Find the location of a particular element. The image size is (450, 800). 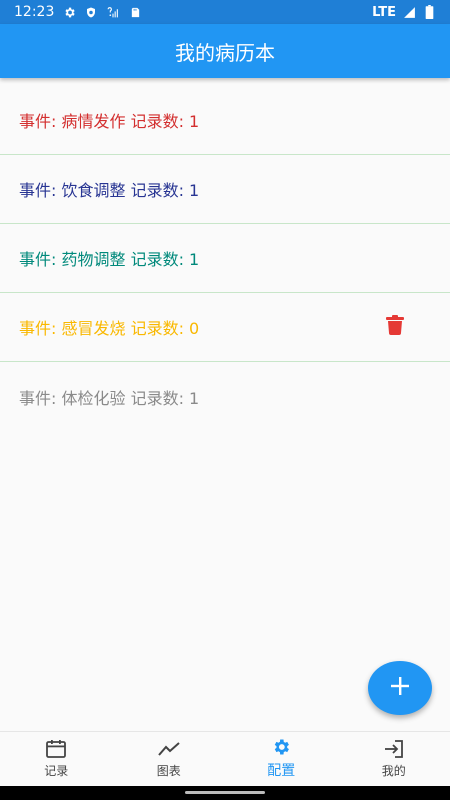

status-bar: 12:23 LTE is located at coordinates (225, 12).